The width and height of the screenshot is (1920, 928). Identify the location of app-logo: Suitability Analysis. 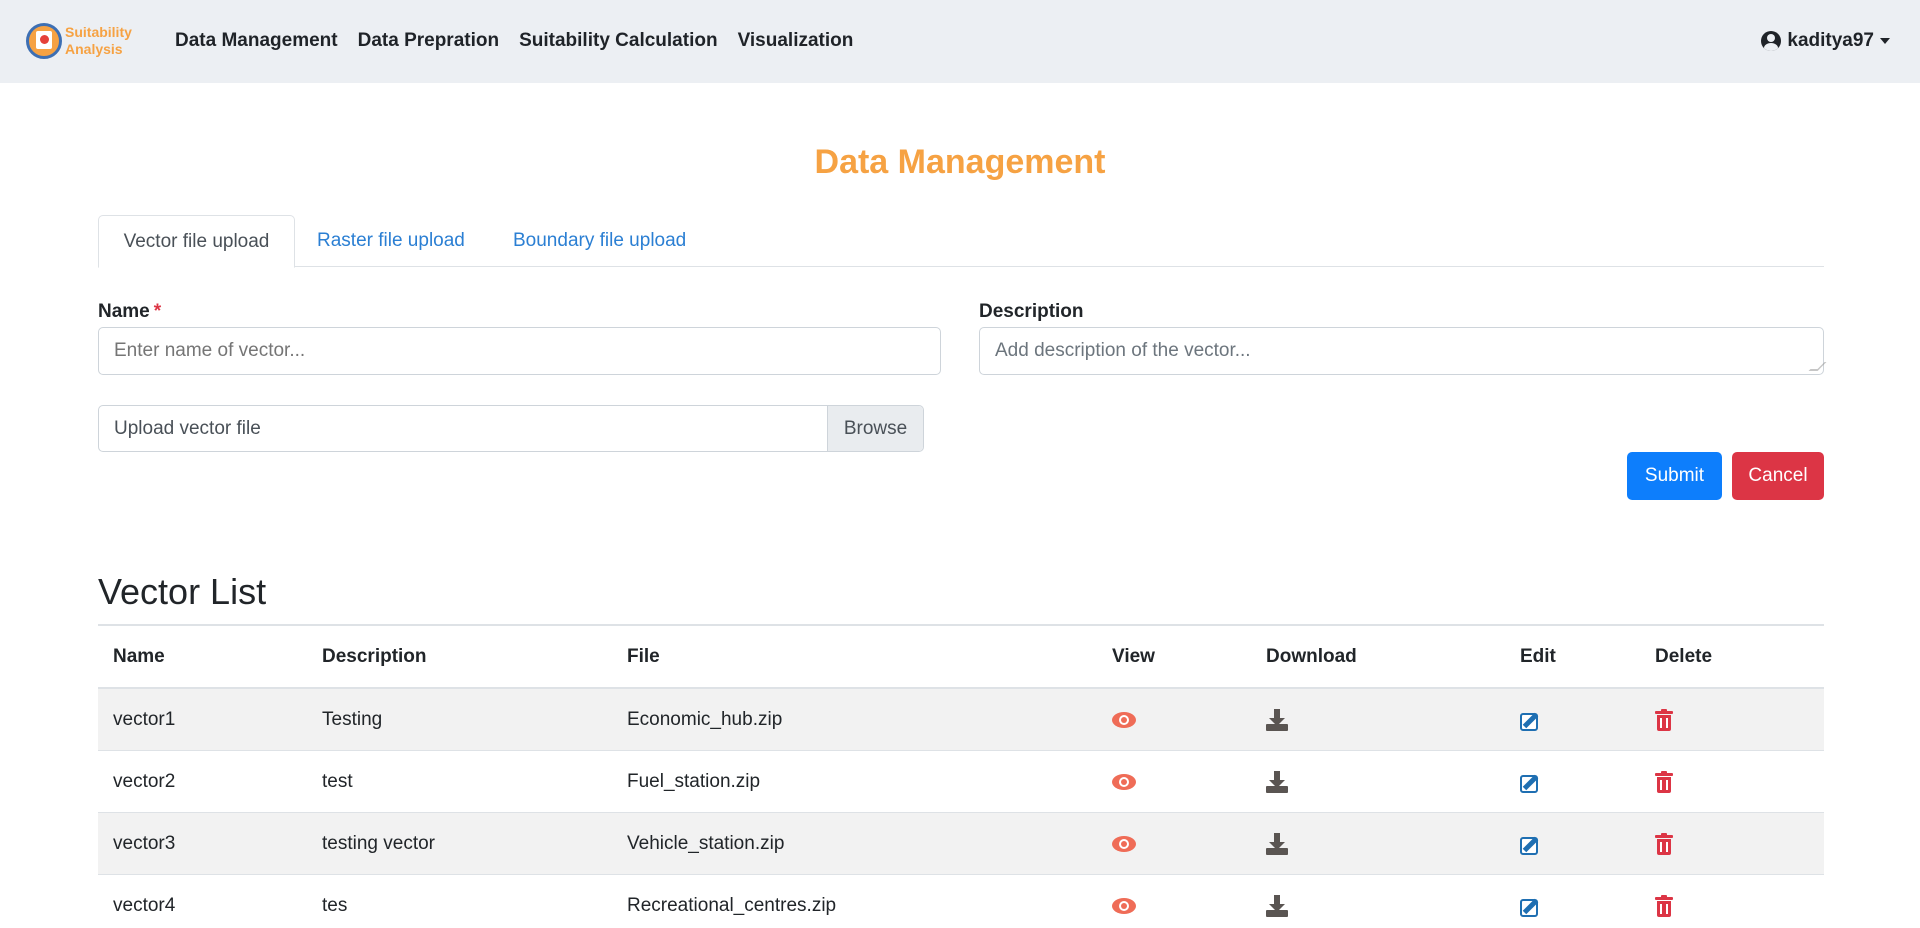
(82, 41).